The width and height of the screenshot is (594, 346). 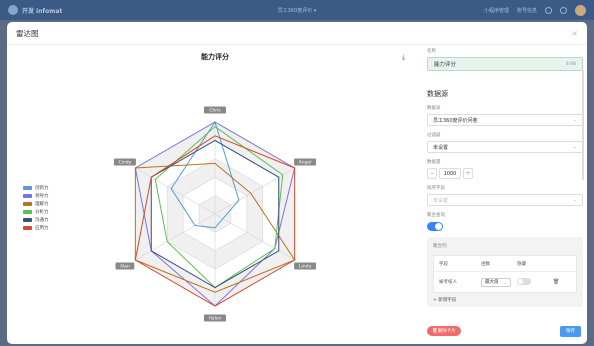 I want to click on table-value: 员工360度评价问卷, so click(x=455, y=120).